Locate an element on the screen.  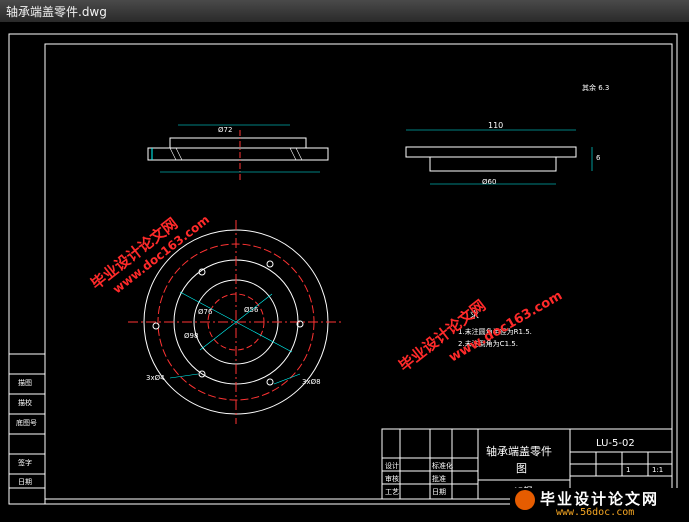
side-label-2: 描校 is located at coordinates (25, 402).